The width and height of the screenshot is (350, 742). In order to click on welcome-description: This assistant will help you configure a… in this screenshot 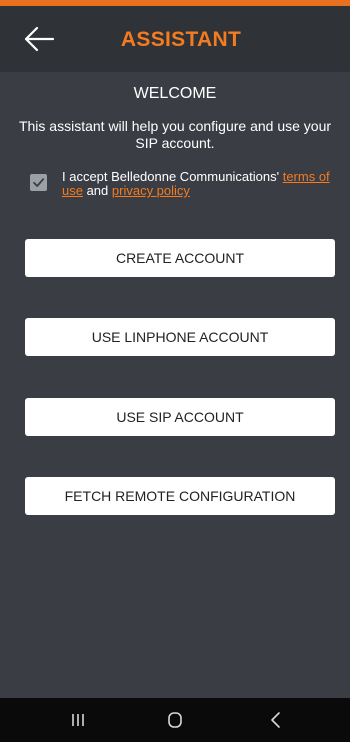, I will do `click(175, 134)`.